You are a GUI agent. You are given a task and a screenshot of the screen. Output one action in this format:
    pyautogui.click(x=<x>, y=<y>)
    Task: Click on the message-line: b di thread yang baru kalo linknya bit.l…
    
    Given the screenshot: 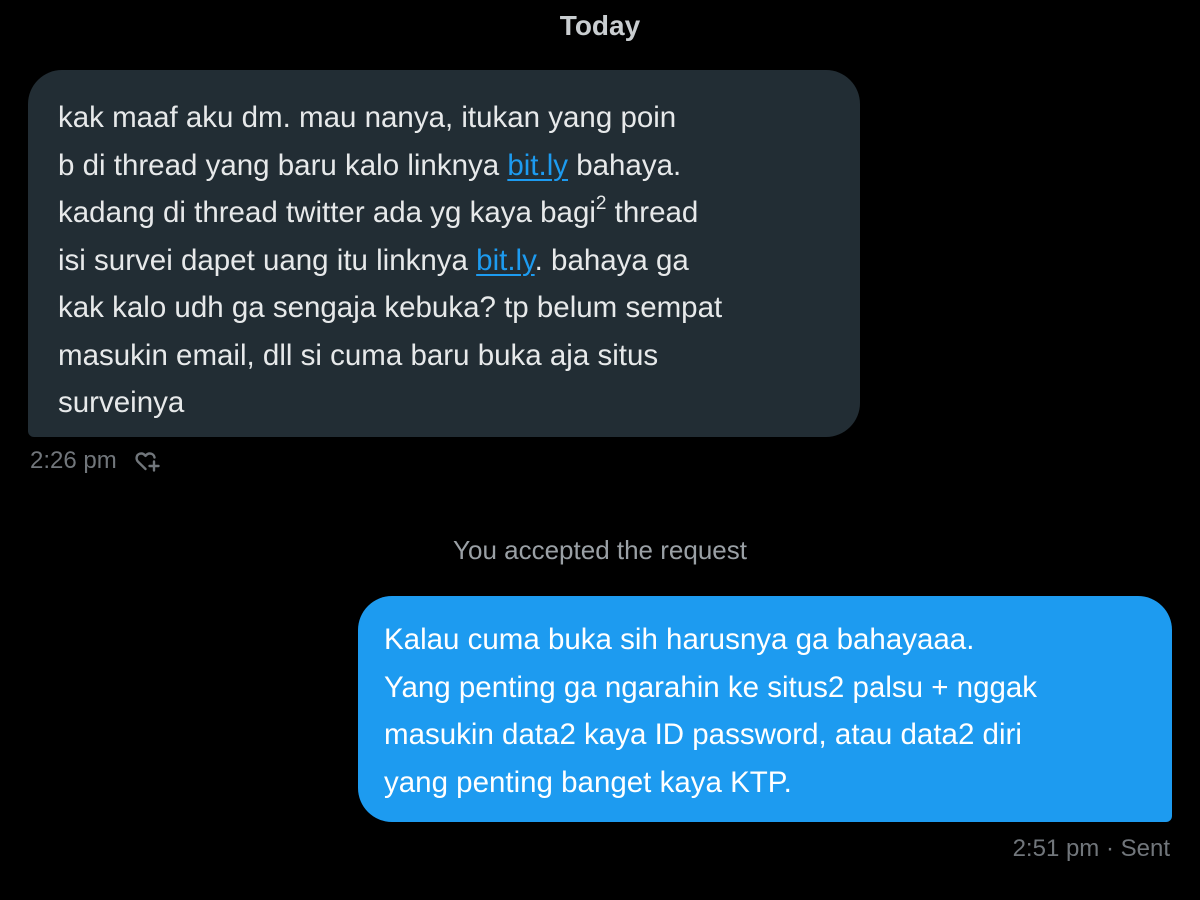 What is the action you would take?
    pyautogui.click(x=444, y=166)
    